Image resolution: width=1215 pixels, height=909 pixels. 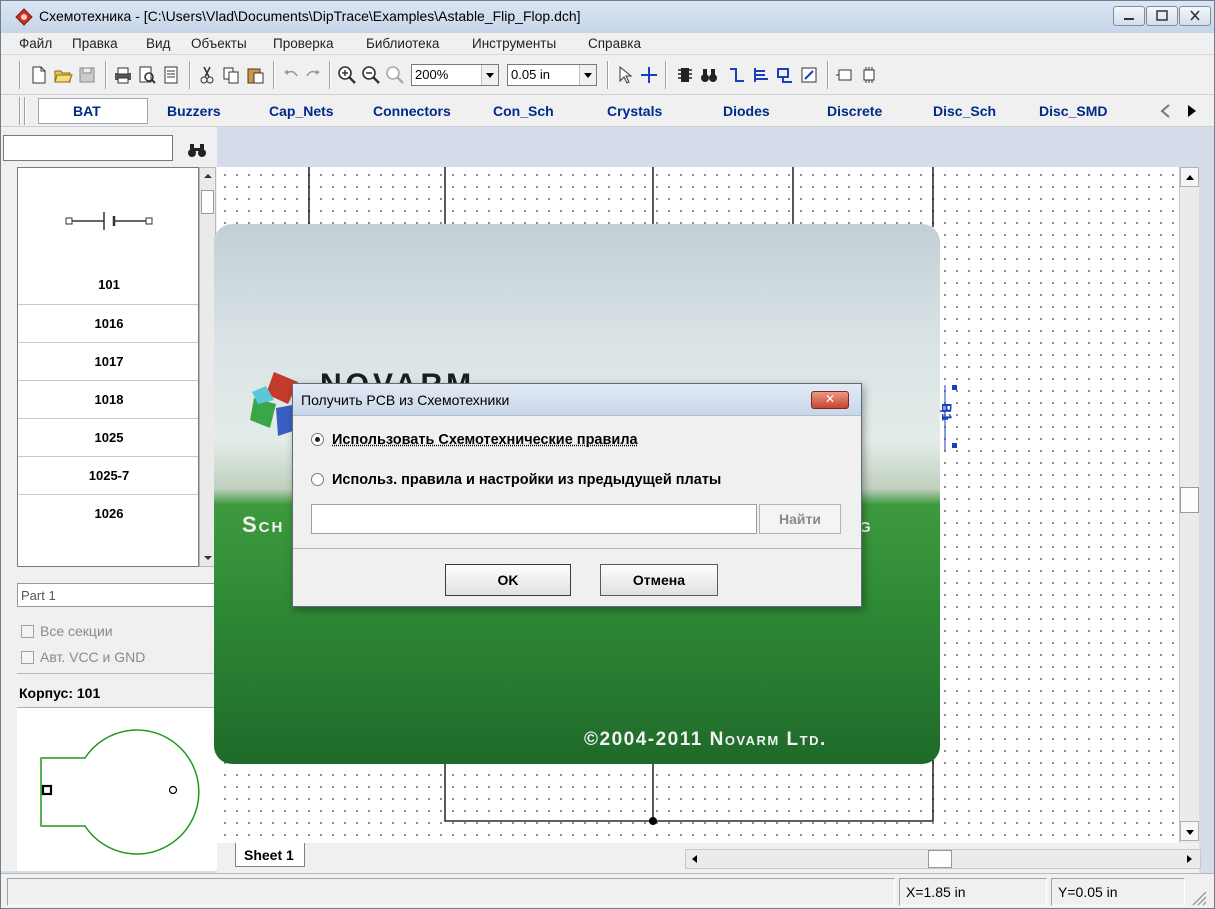 What do you see at coordinates (685, 75) in the screenshot?
I see `component-icon` at bounding box center [685, 75].